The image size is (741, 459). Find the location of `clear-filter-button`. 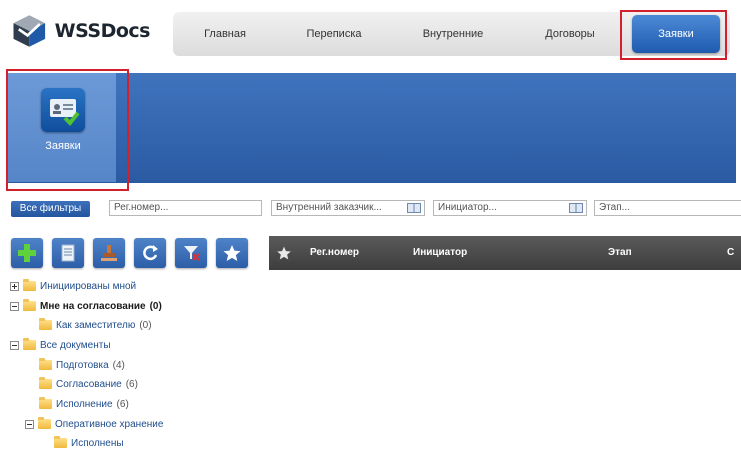

clear-filter-button is located at coordinates (191, 253).